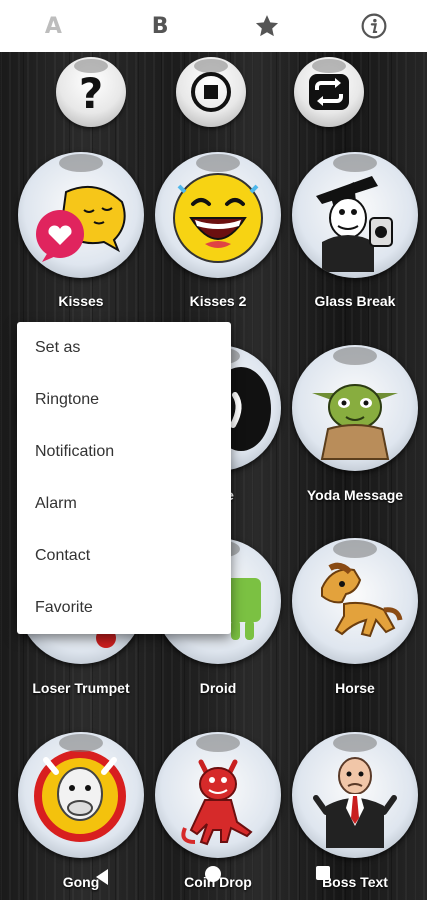 This screenshot has height=900, width=427. Describe the element at coordinates (81, 688) in the screenshot. I see `sound-label-loser-trumpet: Loser Trumpet` at that location.